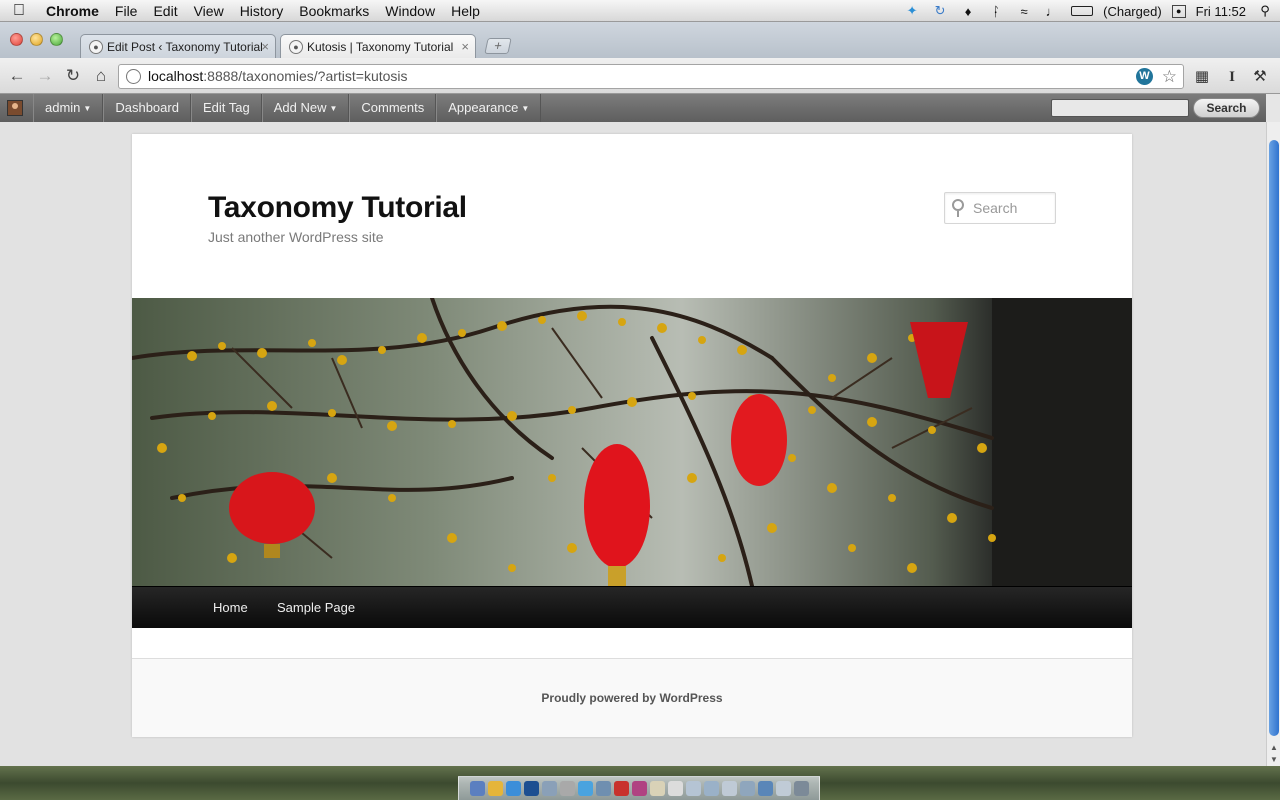 The width and height of the screenshot is (1280, 800). I want to click on window-controls, so click(36, 39).